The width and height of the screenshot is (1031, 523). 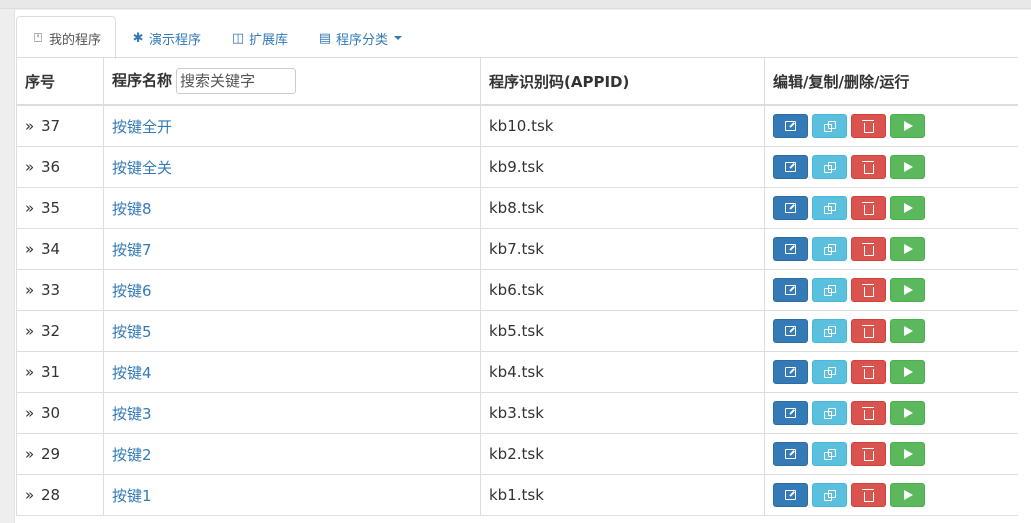 I want to click on appid-cell: kb10.tsk, so click(x=622, y=125).